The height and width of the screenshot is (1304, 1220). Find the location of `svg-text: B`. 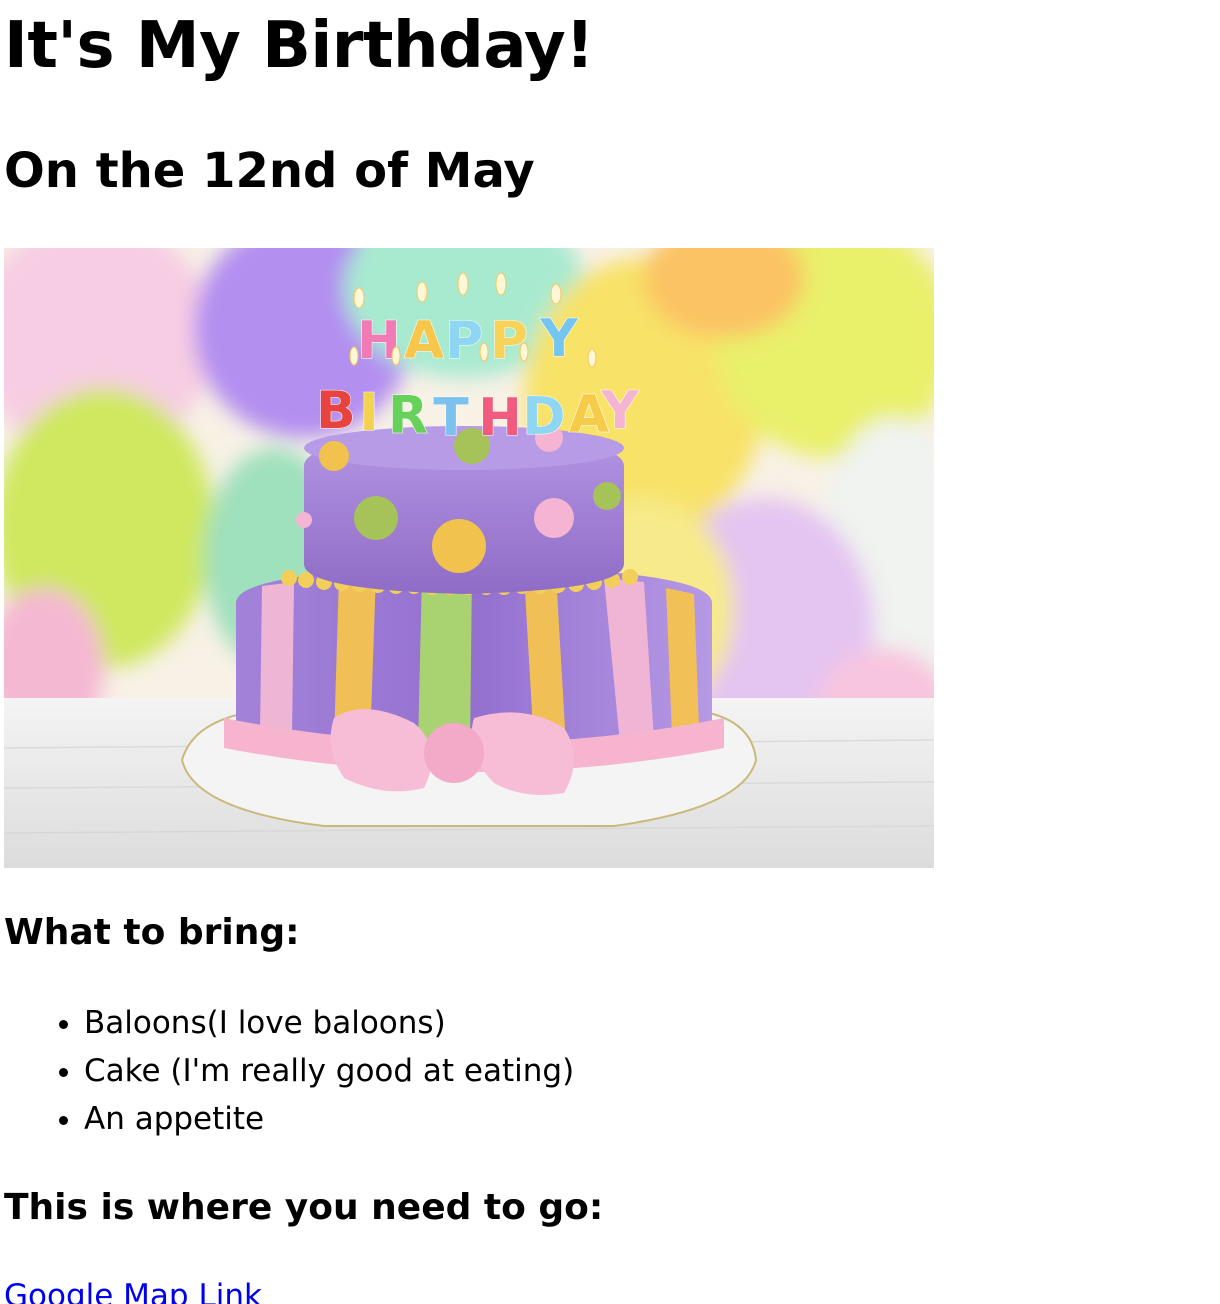

svg-text: B is located at coordinates (336, 411).